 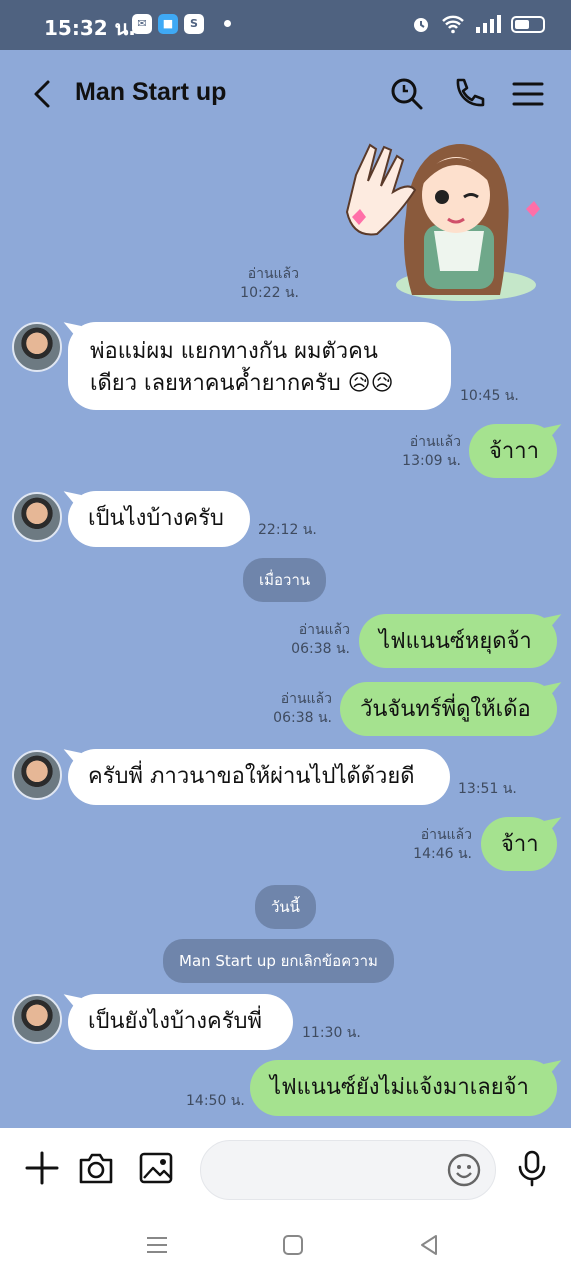 I want to click on search-icon, so click(x=407, y=94).